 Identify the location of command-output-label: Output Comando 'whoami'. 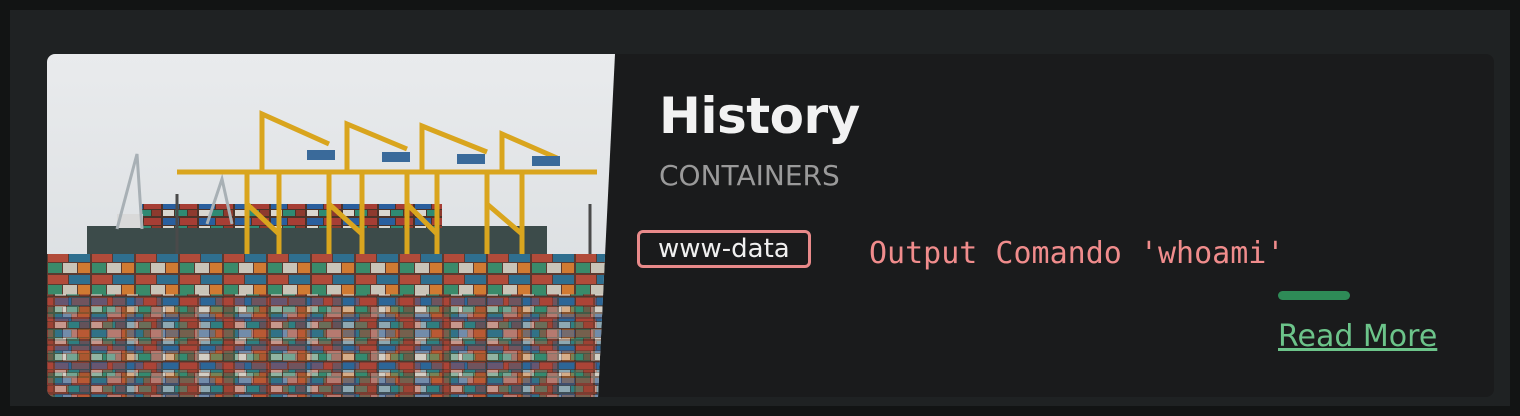
(1077, 253).